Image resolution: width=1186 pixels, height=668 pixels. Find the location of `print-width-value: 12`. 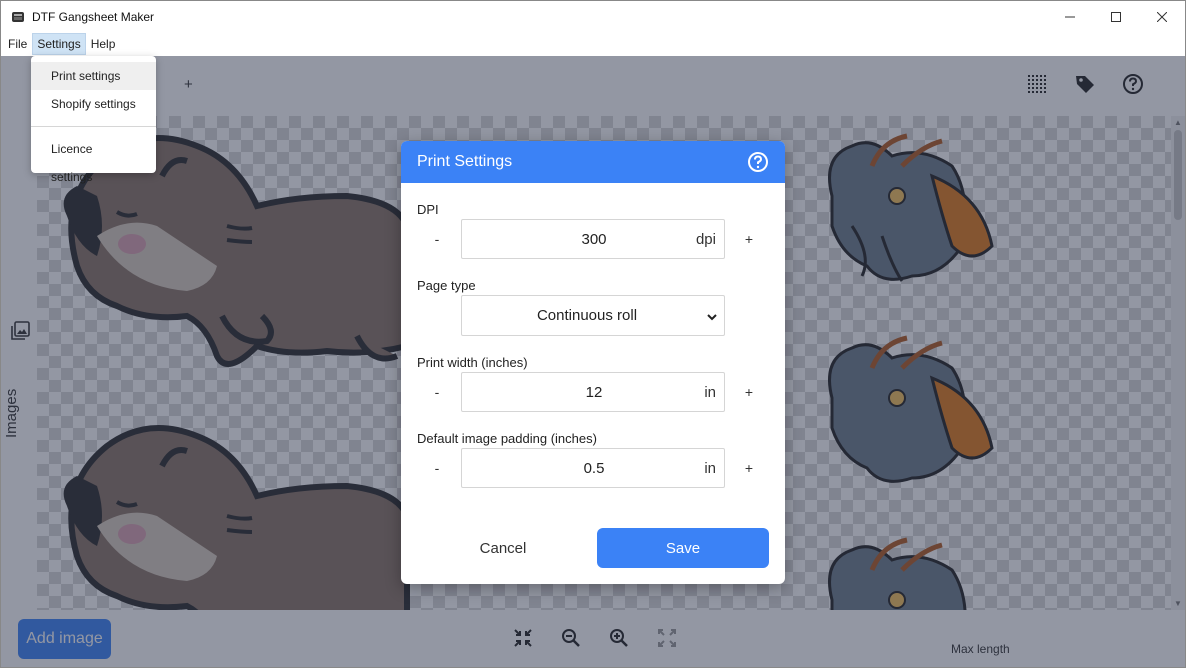

print-width-value: 12 is located at coordinates (594, 392).